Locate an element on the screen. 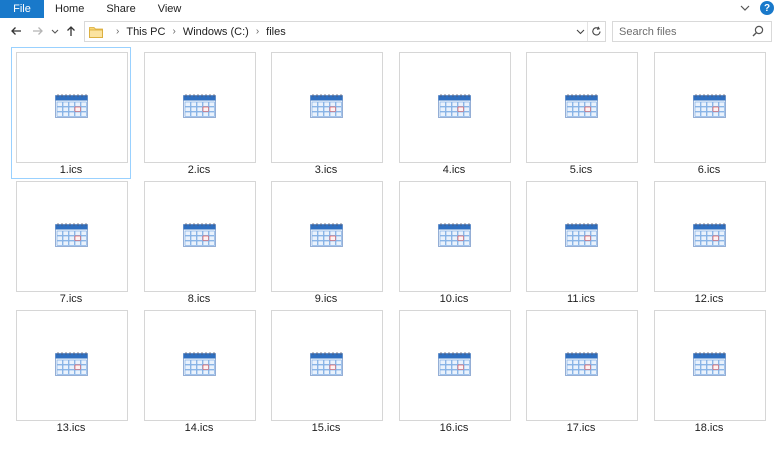 The width and height of the screenshot is (780, 470). breadcrumb-windows-c: Windows (C:) is located at coordinates (216, 32).